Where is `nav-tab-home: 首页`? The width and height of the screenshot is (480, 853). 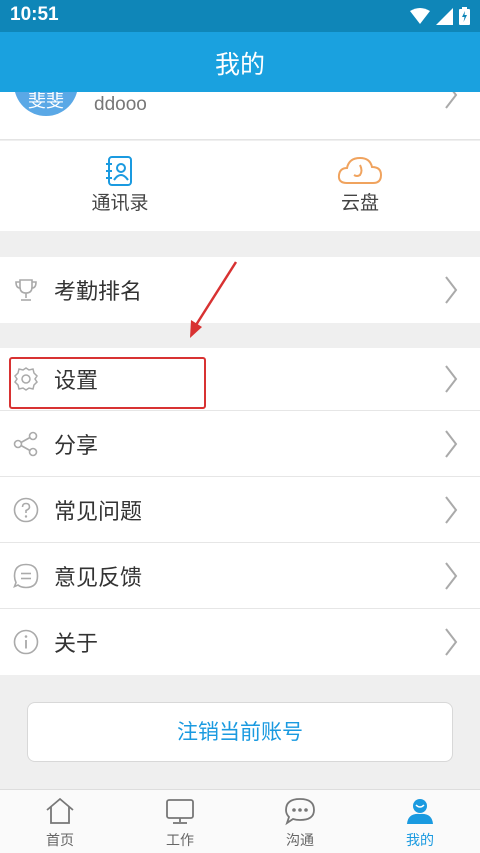
nav-tab-home: 首页 is located at coordinates (60, 821).